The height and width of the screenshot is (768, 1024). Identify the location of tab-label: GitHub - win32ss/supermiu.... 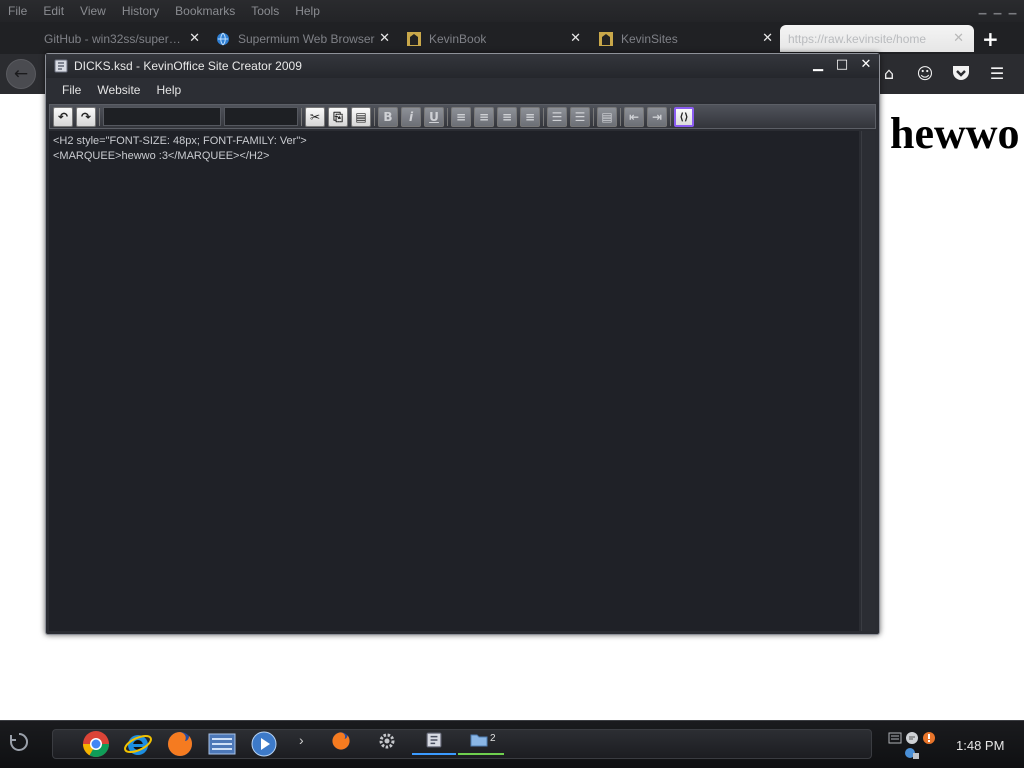
(113, 38).